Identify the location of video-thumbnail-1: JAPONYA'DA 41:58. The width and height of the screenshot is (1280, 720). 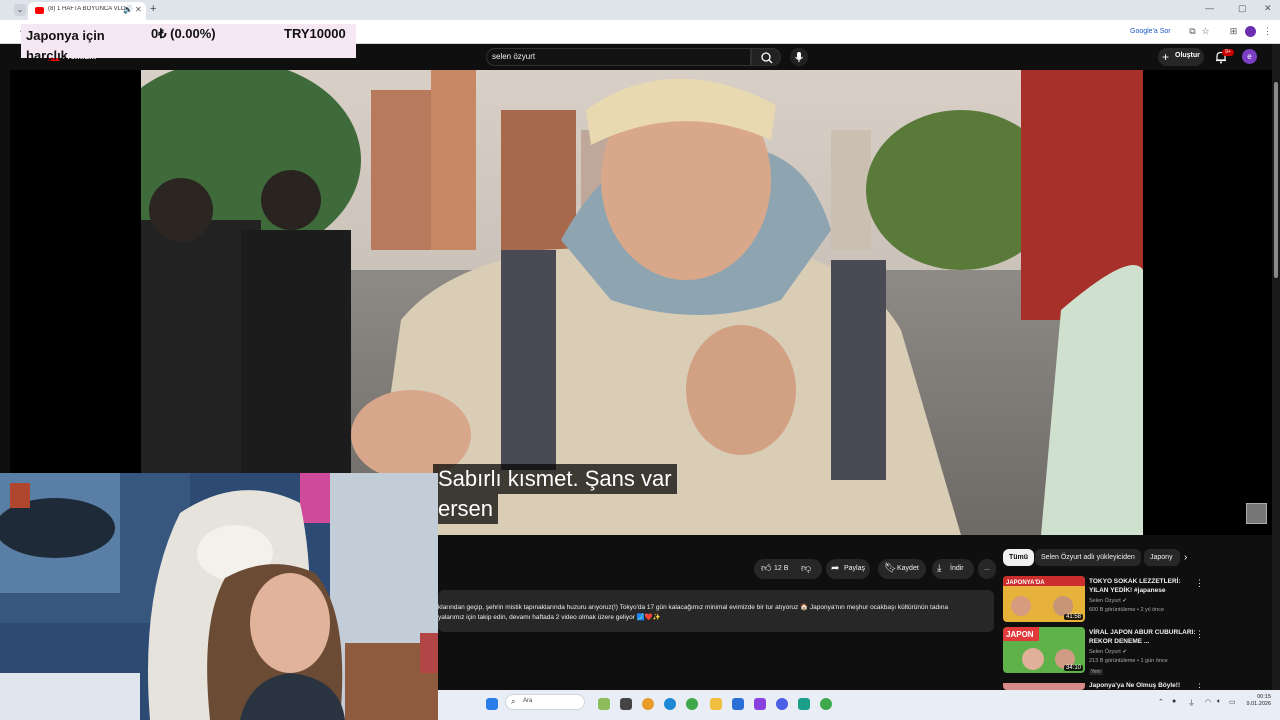
(1044, 599).